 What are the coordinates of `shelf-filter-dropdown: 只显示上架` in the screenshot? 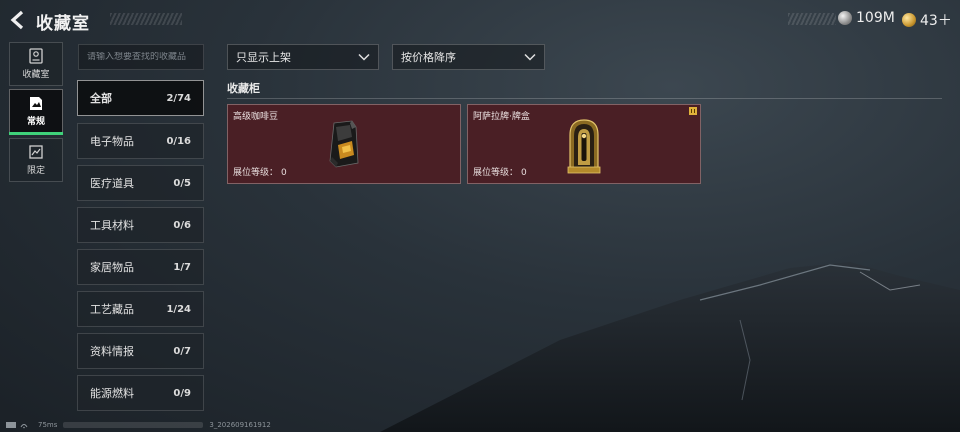 It's located at (303, 57).